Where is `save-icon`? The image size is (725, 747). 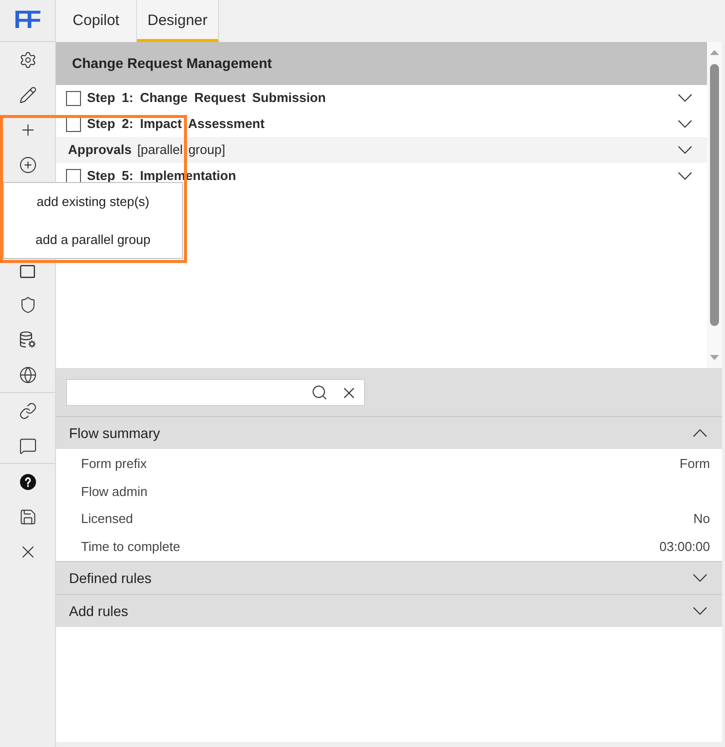 save-icon is located at coordinates (27, 517).